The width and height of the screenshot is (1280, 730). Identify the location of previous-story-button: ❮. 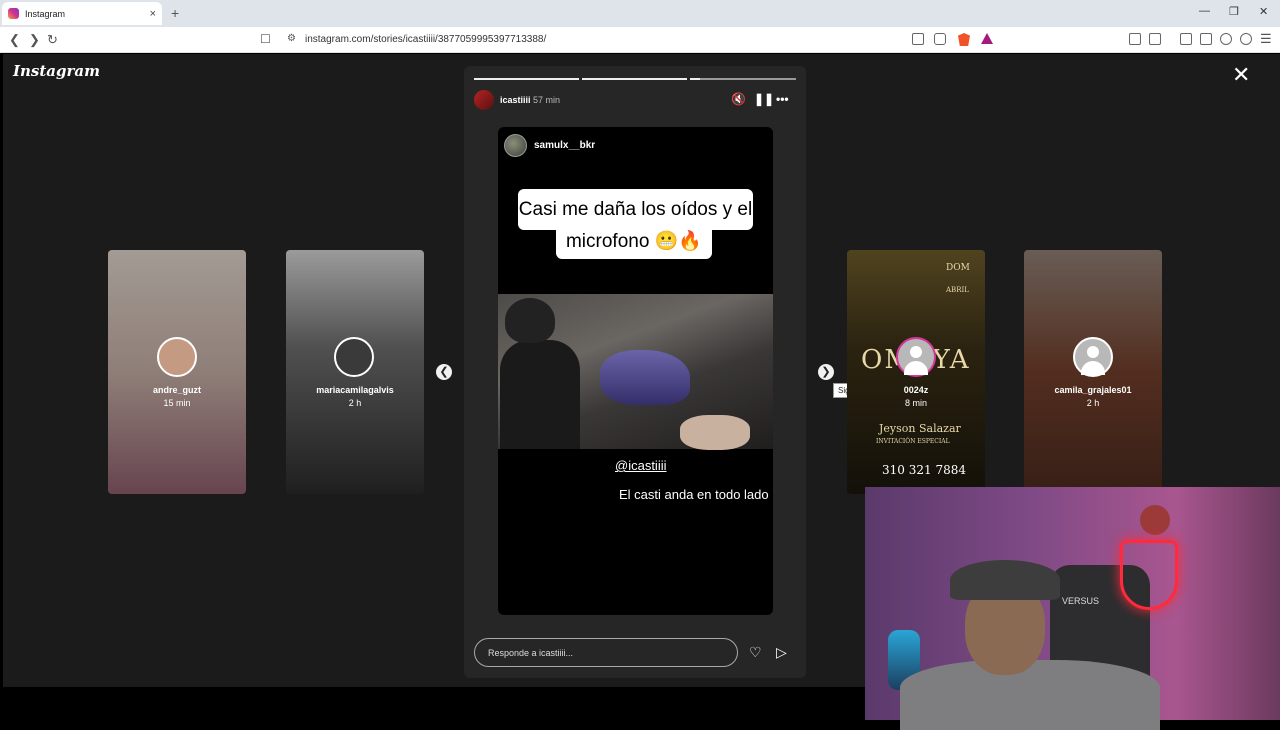
(444, 372).